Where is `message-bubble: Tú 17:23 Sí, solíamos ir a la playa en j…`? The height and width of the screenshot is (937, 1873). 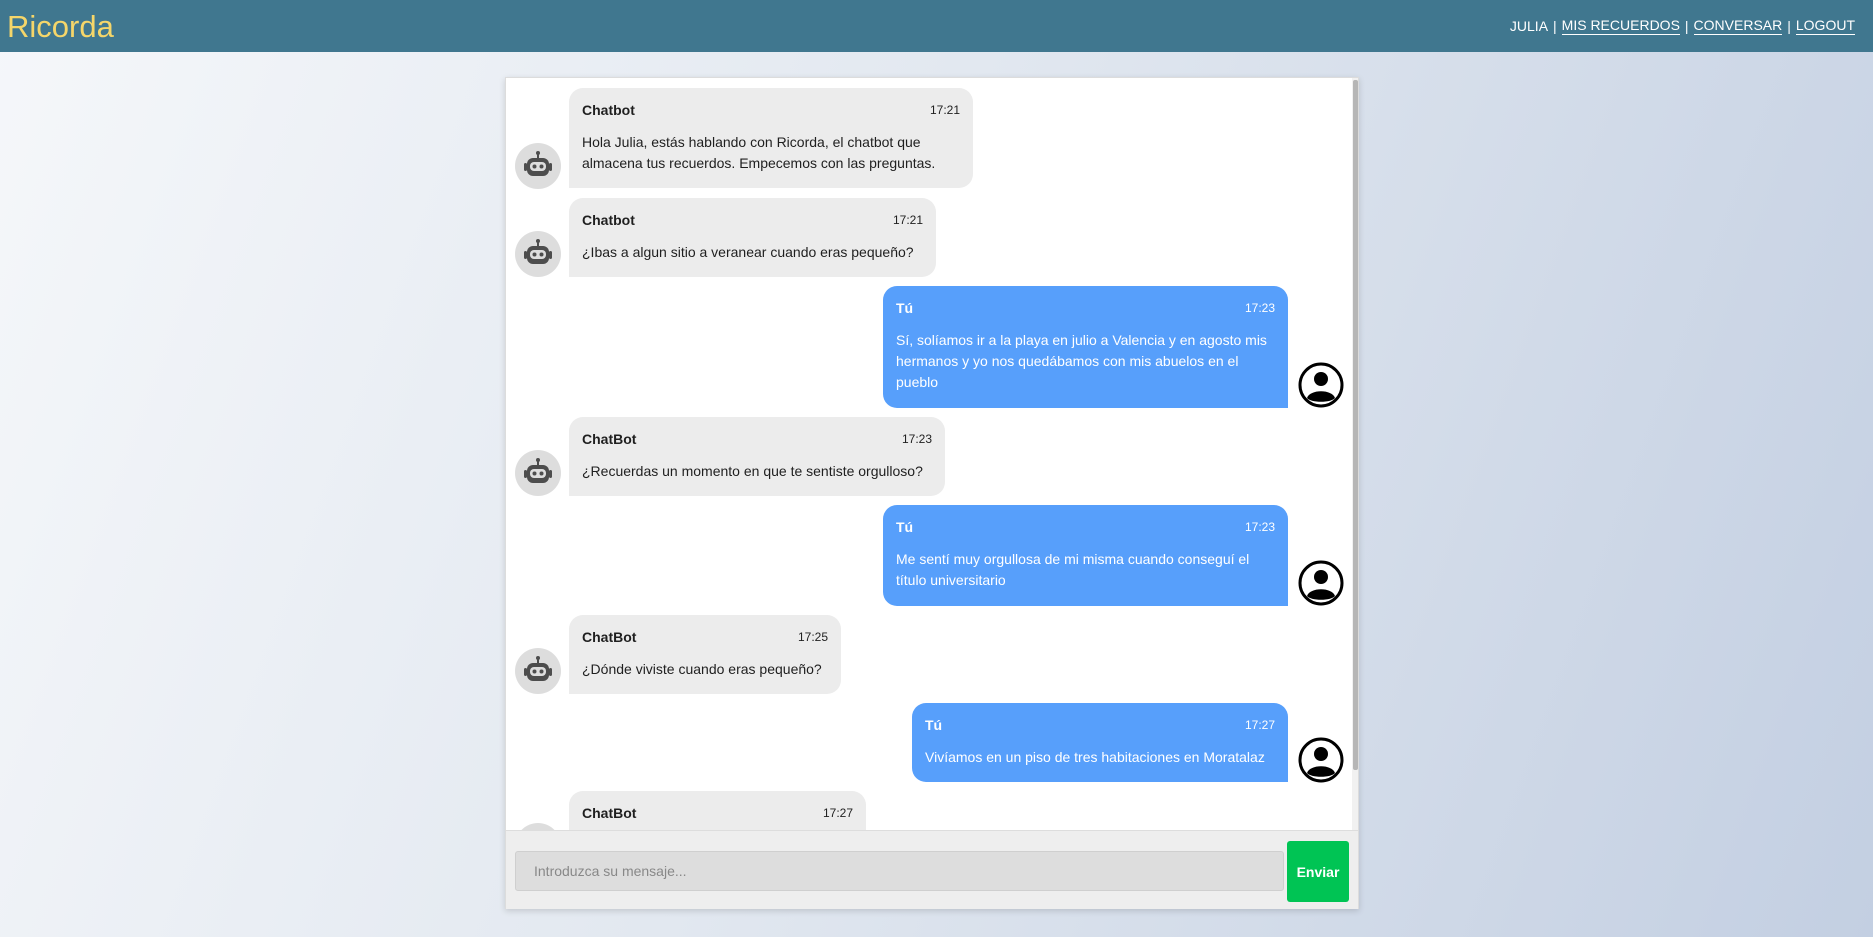
message-bubble: Tú 17:23 Sí, solíamos ir a la playa en j… is located at coordinates (1085, 347).